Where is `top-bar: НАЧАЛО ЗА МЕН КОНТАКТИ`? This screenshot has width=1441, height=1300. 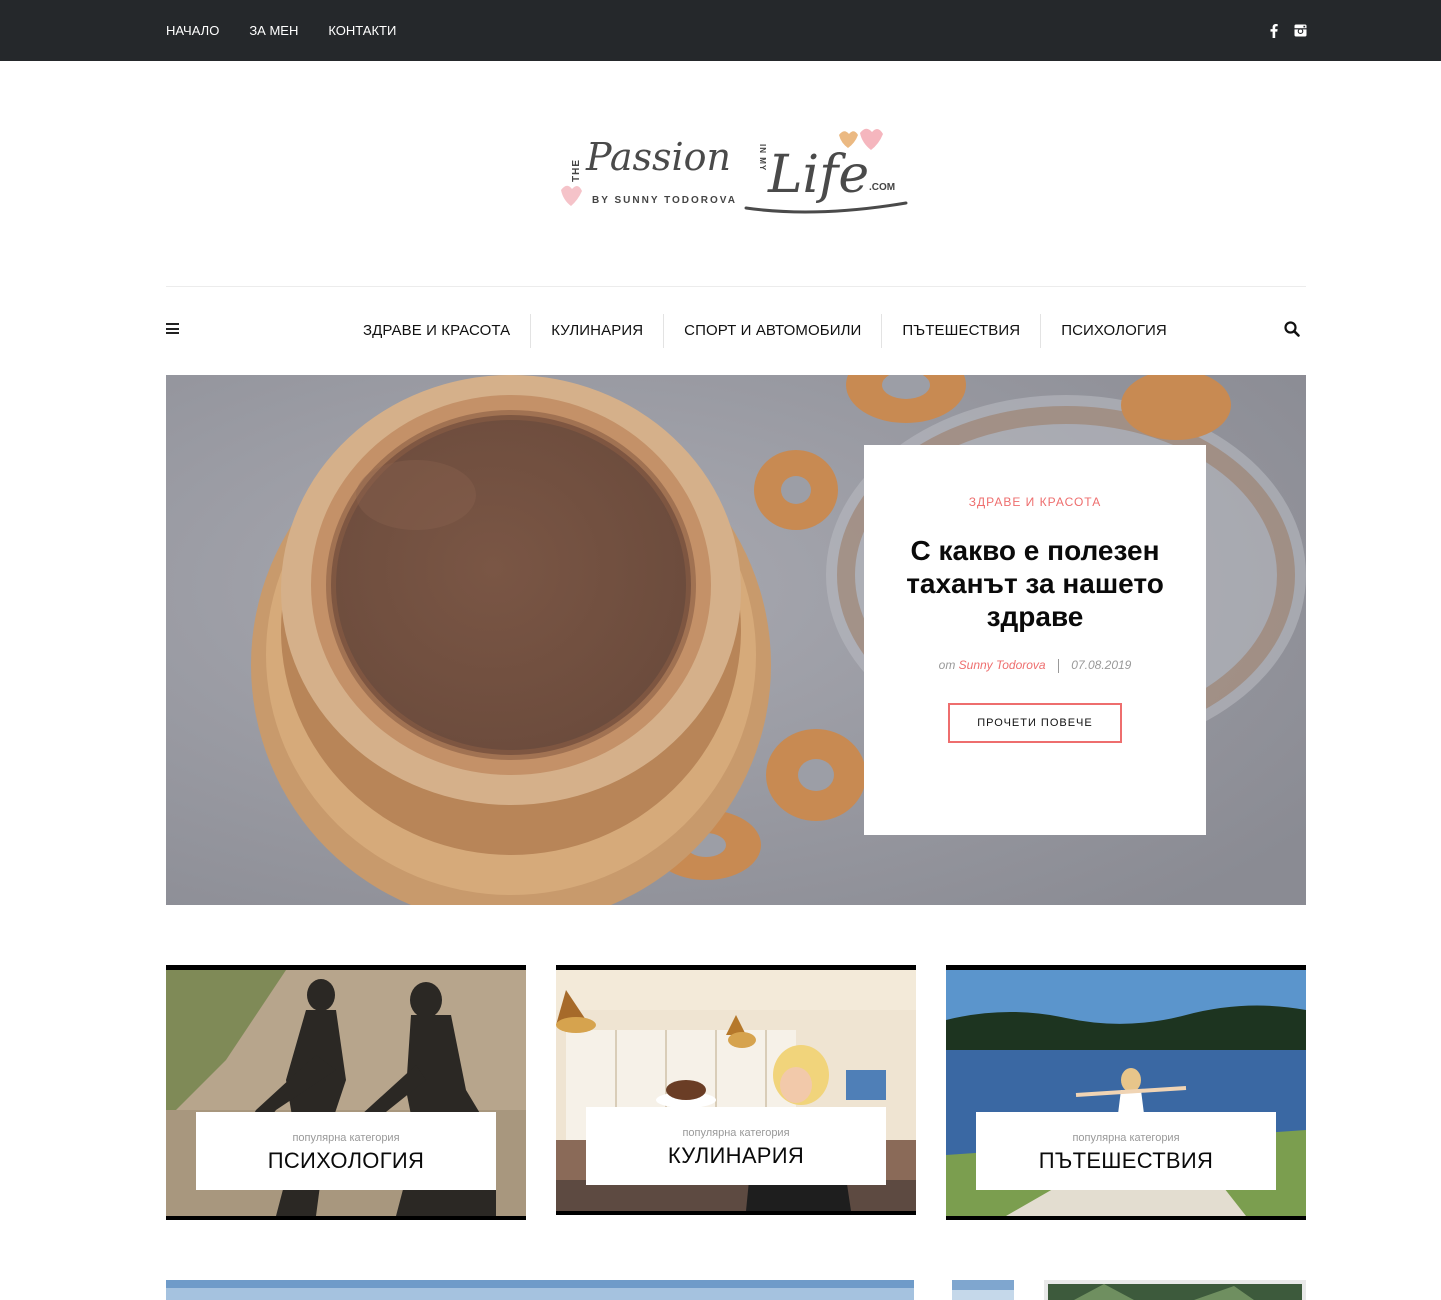 top-bar: НАЧАЛО ЗА МЕН КОНТАКТИ is located at coordinates (720, 30).